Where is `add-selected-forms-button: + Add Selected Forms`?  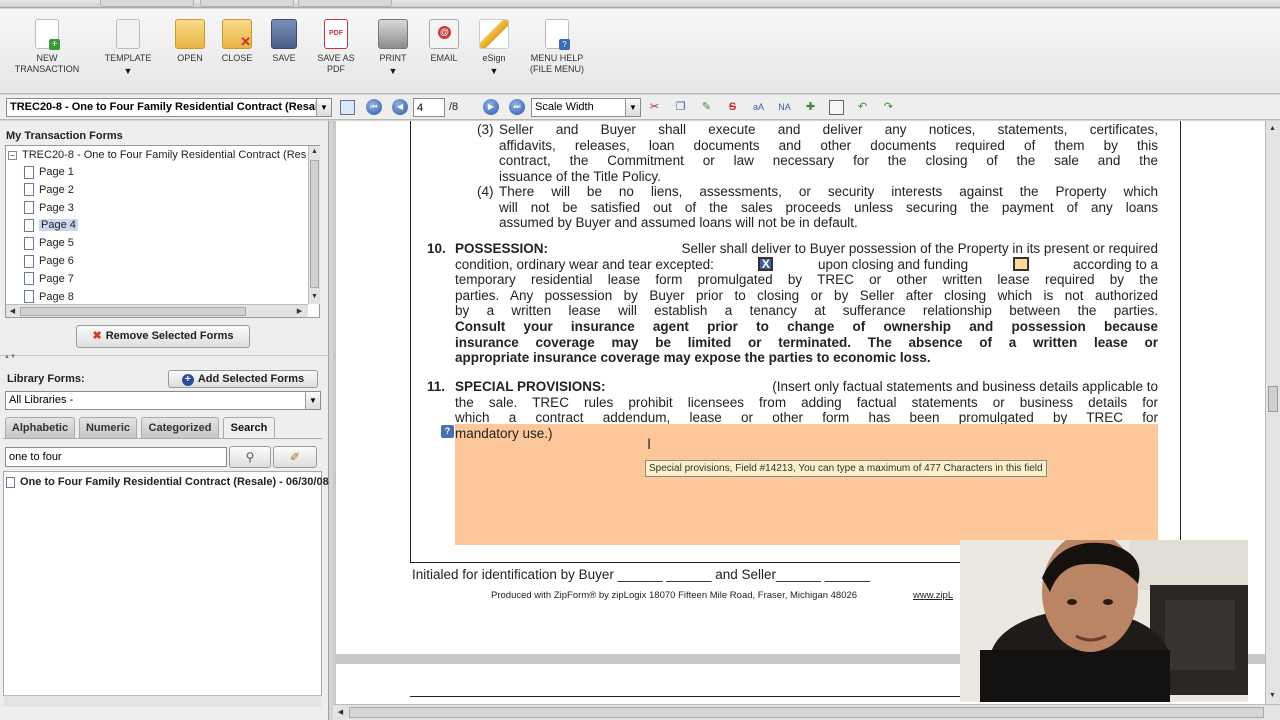
add-selected-forms-button: + Add Selected Forms is located at coordinates (243, 379).